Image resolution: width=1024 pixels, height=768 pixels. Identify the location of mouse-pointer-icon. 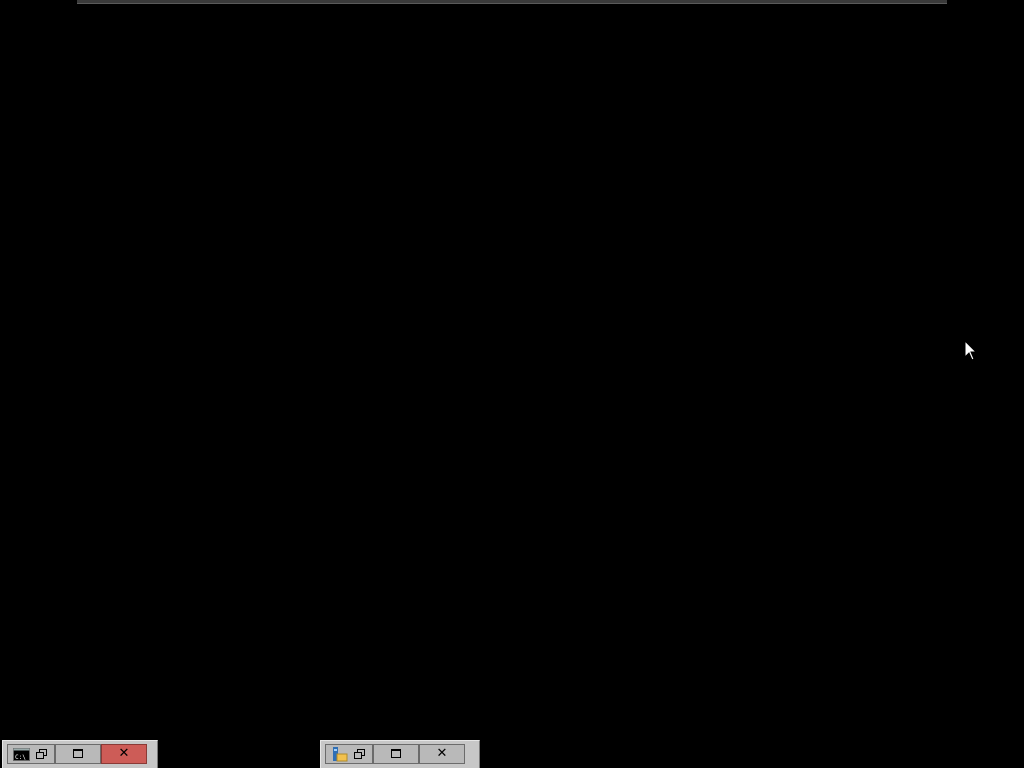
(971, 350).